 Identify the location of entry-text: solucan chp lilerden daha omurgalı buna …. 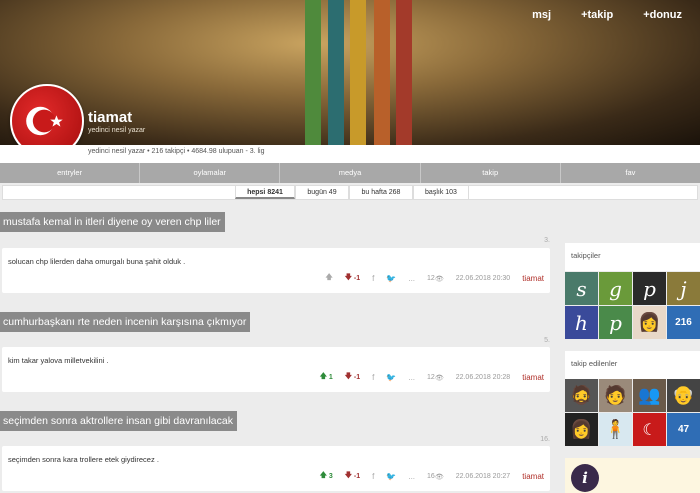
(97, 261).